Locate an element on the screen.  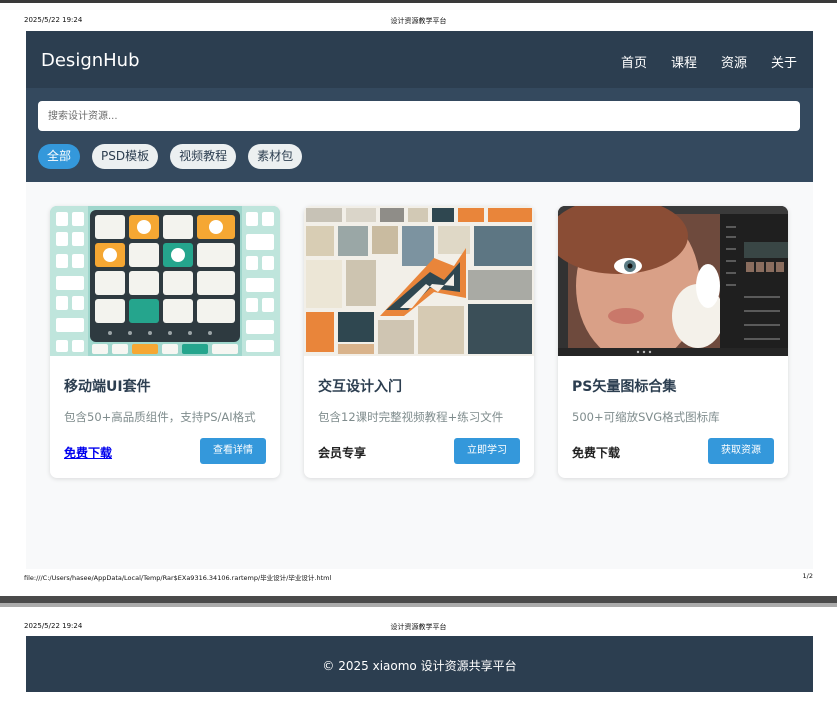
card-description: 包含50+高品质组件，支持PS/AI格式 is located at coordinates (160, 417).